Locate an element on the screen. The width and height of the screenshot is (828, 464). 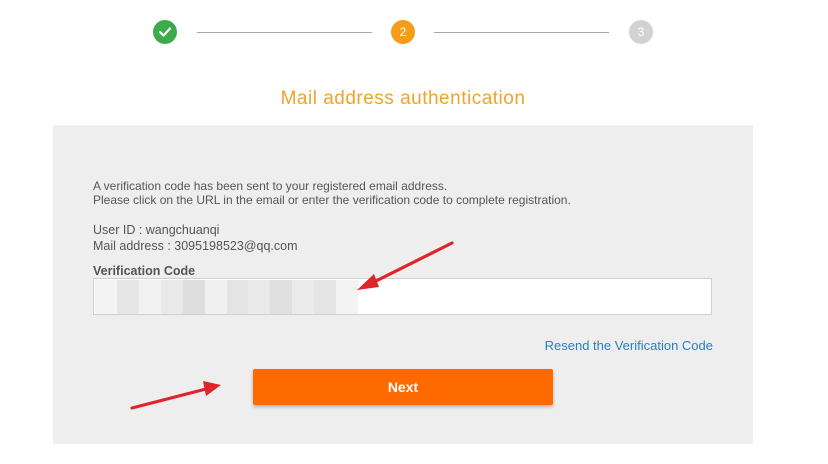
step-1-completed is located at coordinates (165, 32).